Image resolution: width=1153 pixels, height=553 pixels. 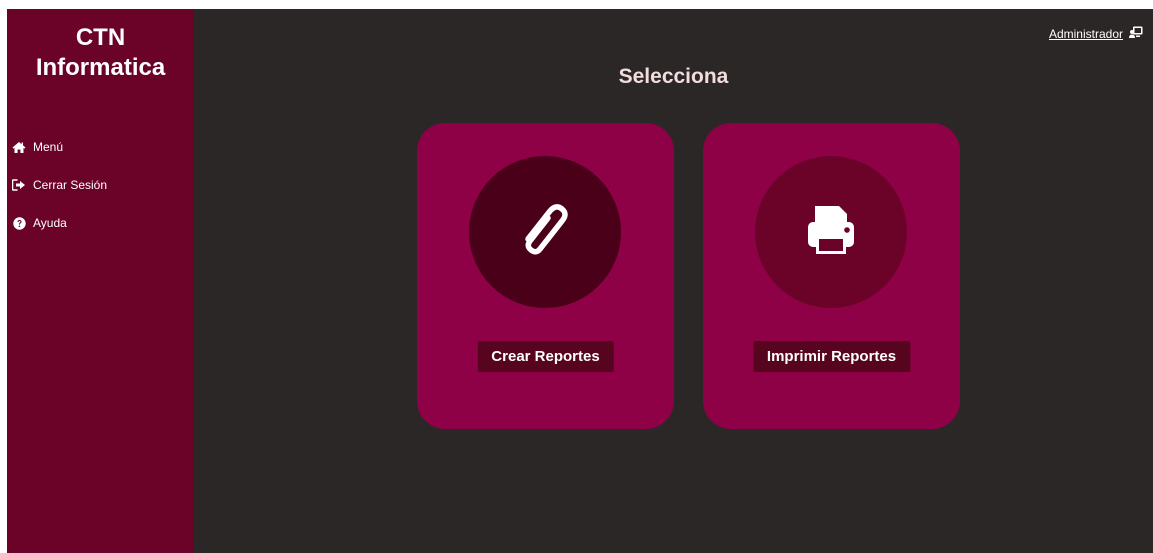 I want to click on create-reports-circle, so click(x=545, y=232).